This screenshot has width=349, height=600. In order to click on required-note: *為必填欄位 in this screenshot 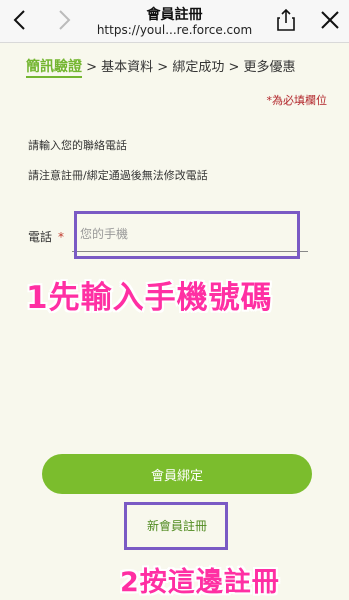, I will do `click(297, 100)`.